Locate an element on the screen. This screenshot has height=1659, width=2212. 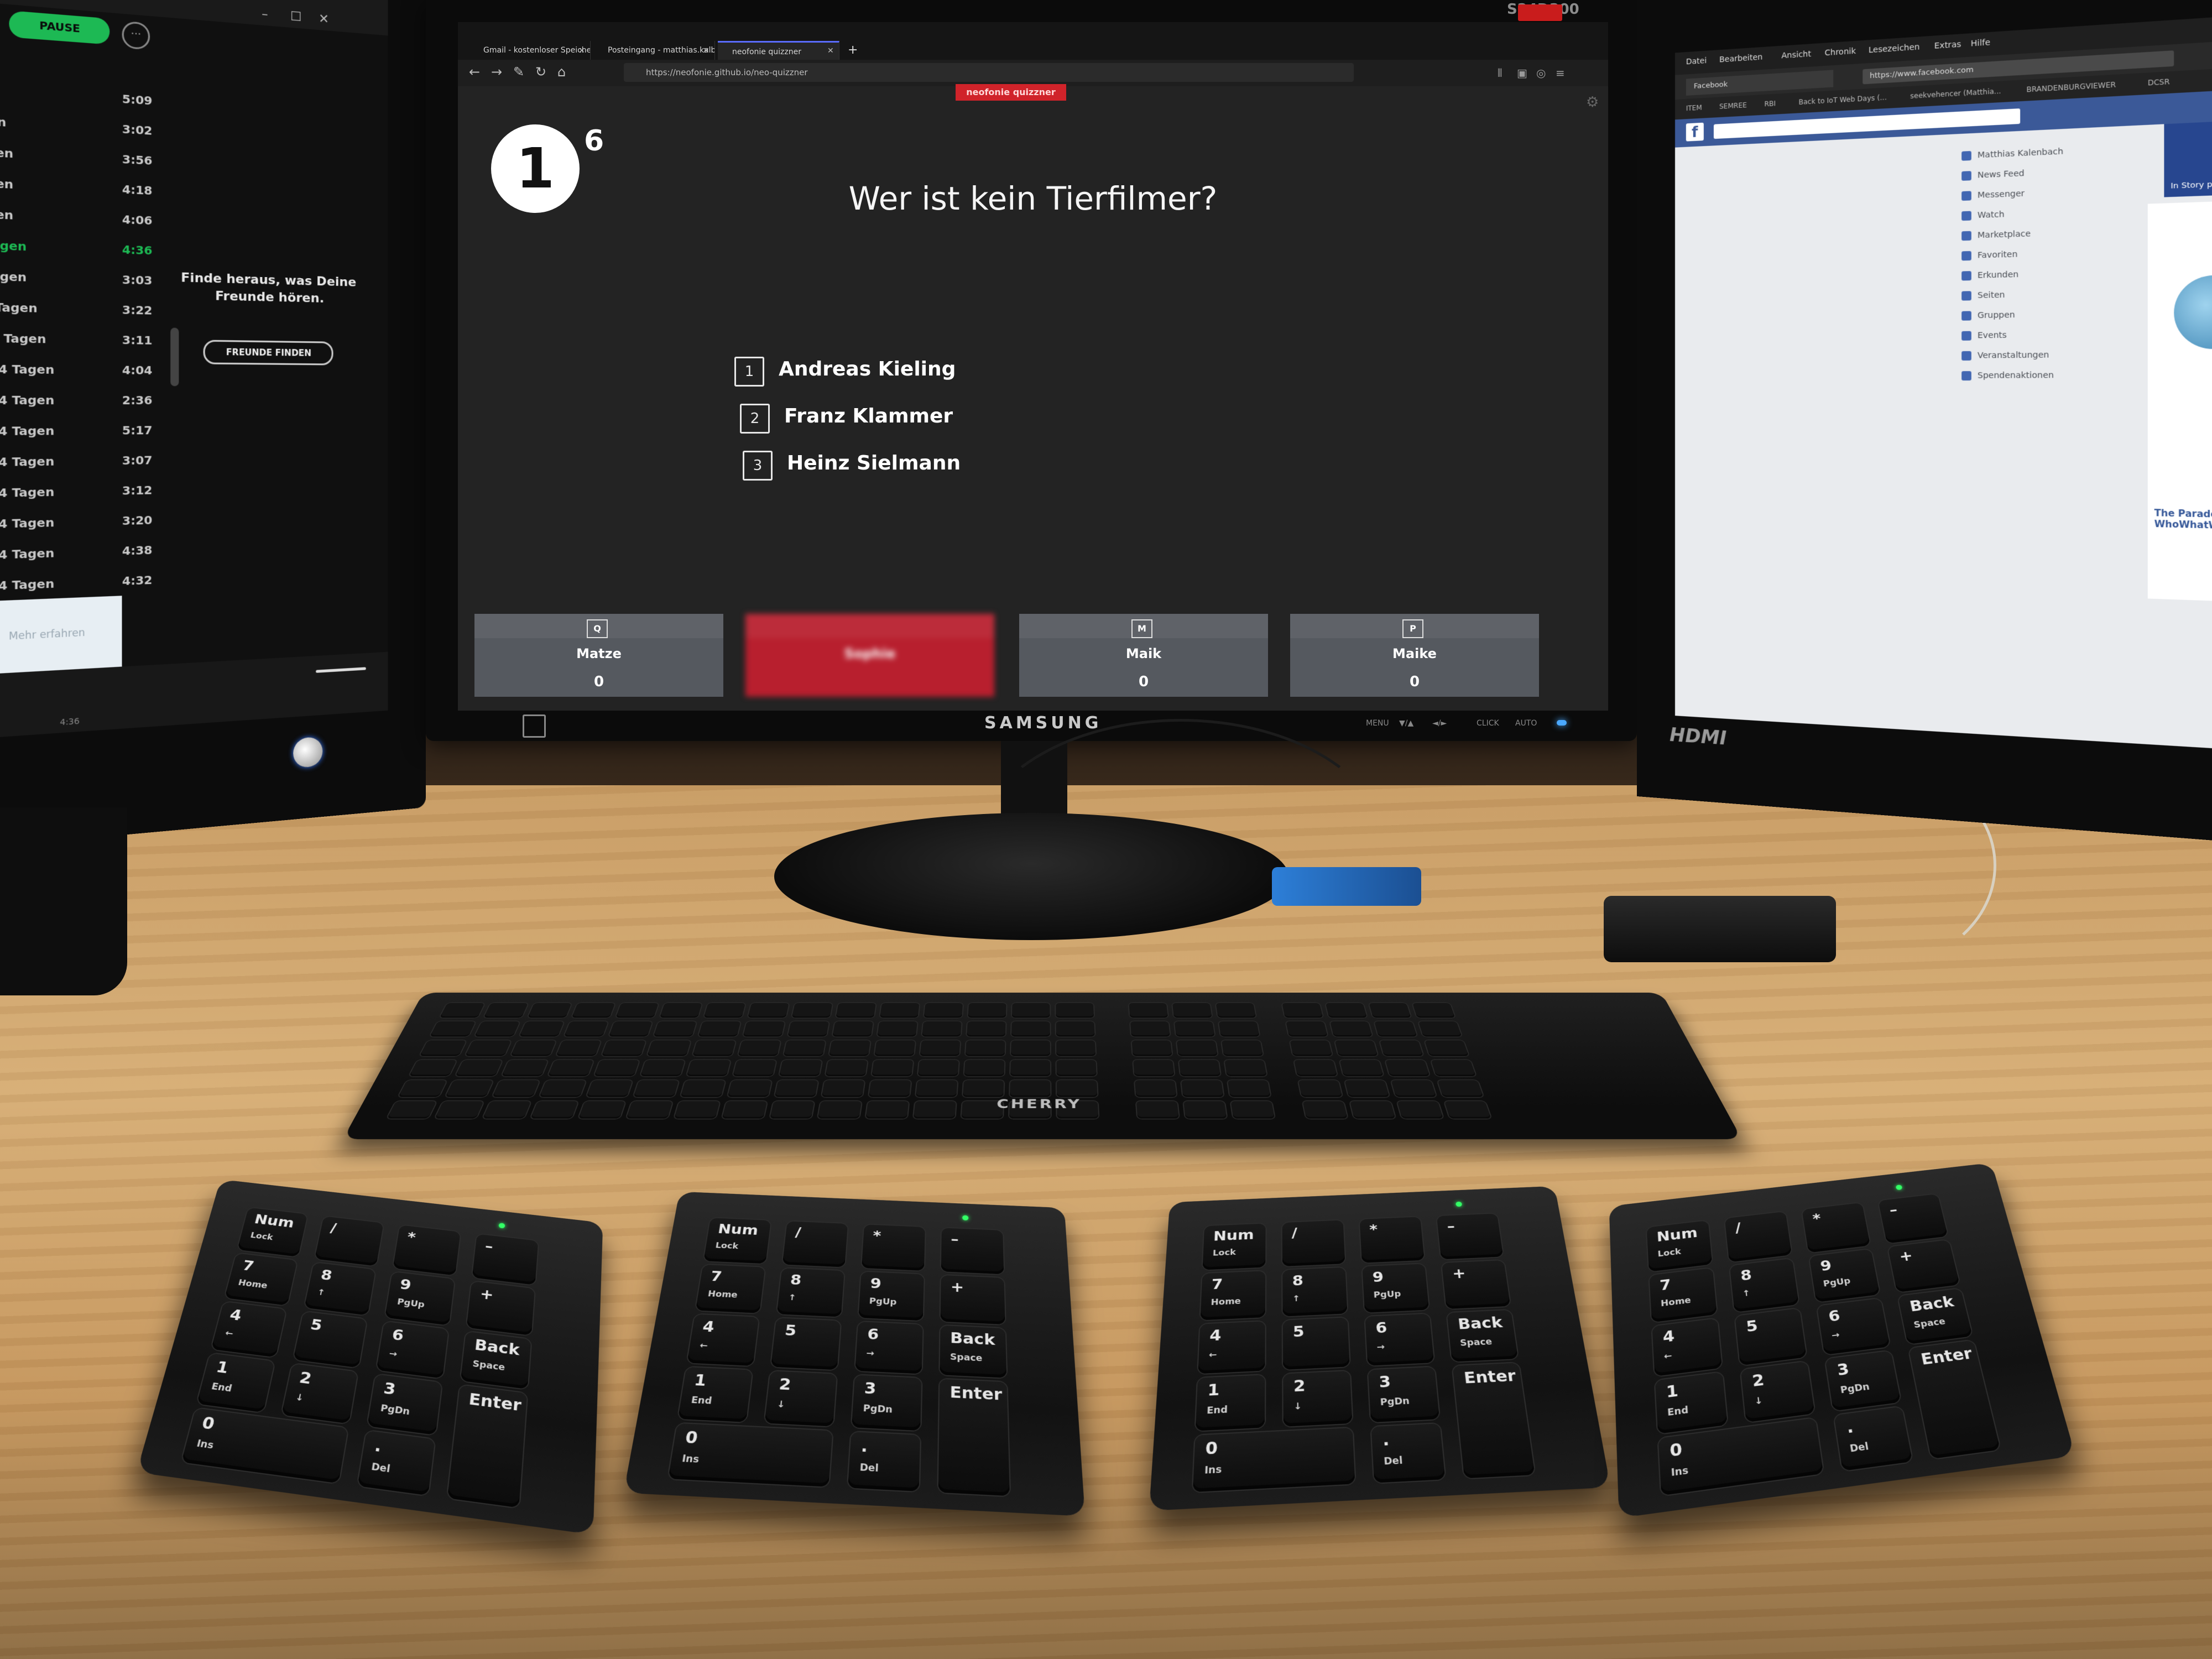
settings-gear-icon: ⚙ is located at coordinates (1593, 103).